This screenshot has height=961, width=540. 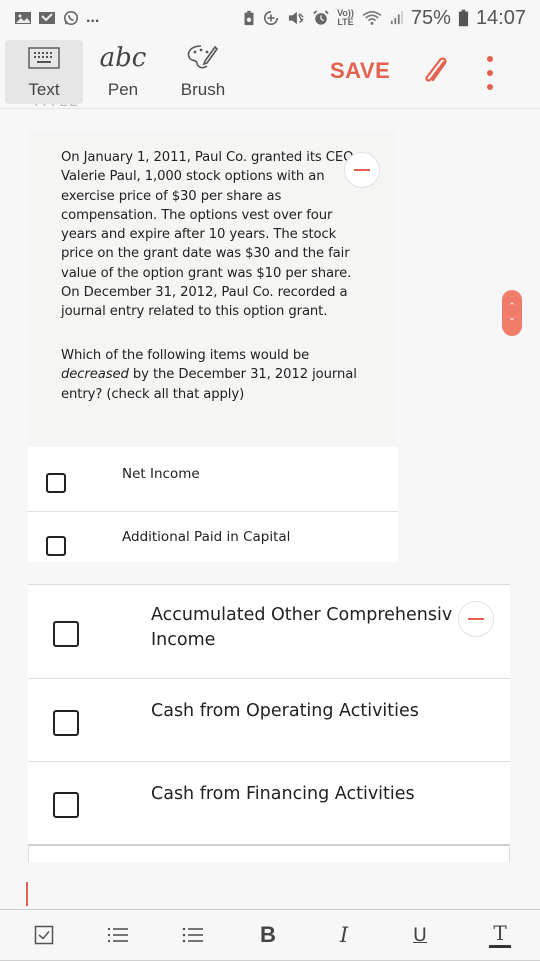 I want to click on option-label: Cash from Financing Activities, so click(x=283, y=794).